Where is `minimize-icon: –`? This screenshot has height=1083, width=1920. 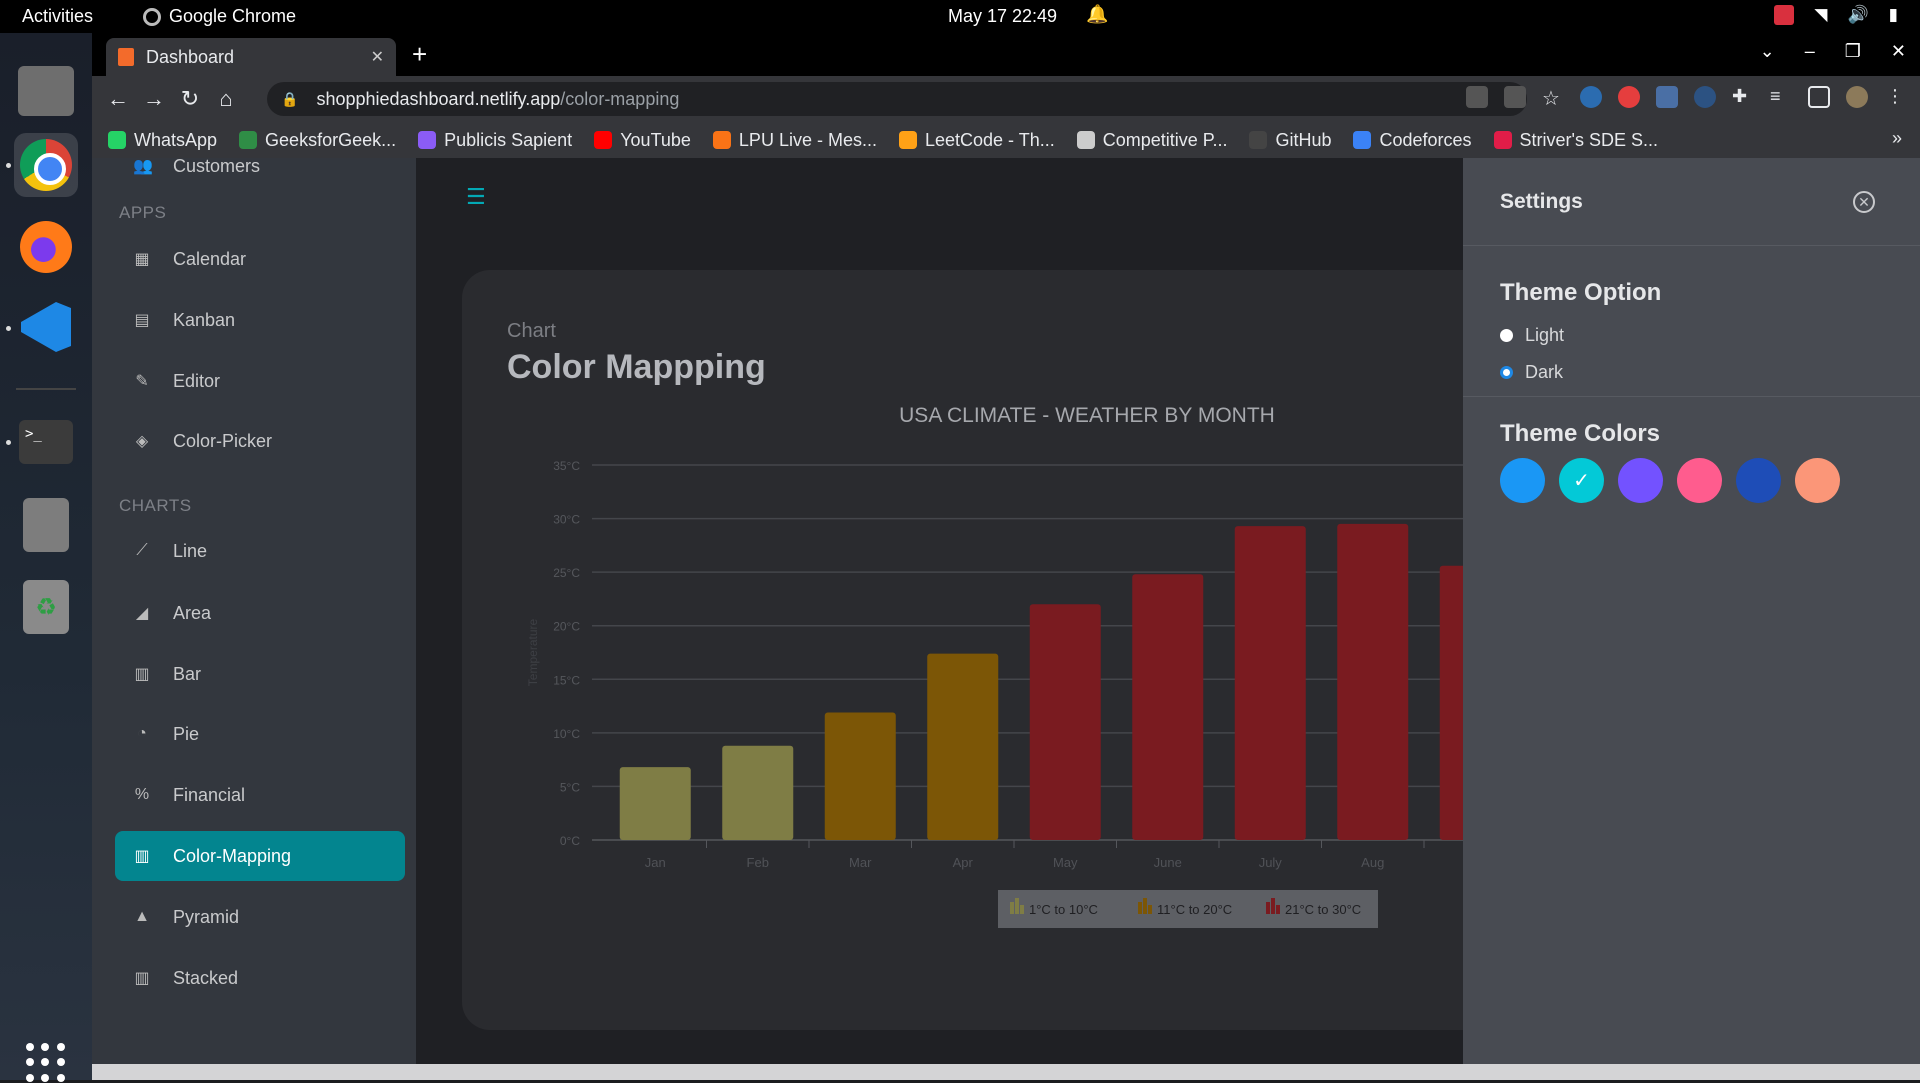 minimize-icon: – is located at coordinates (1810, 51).